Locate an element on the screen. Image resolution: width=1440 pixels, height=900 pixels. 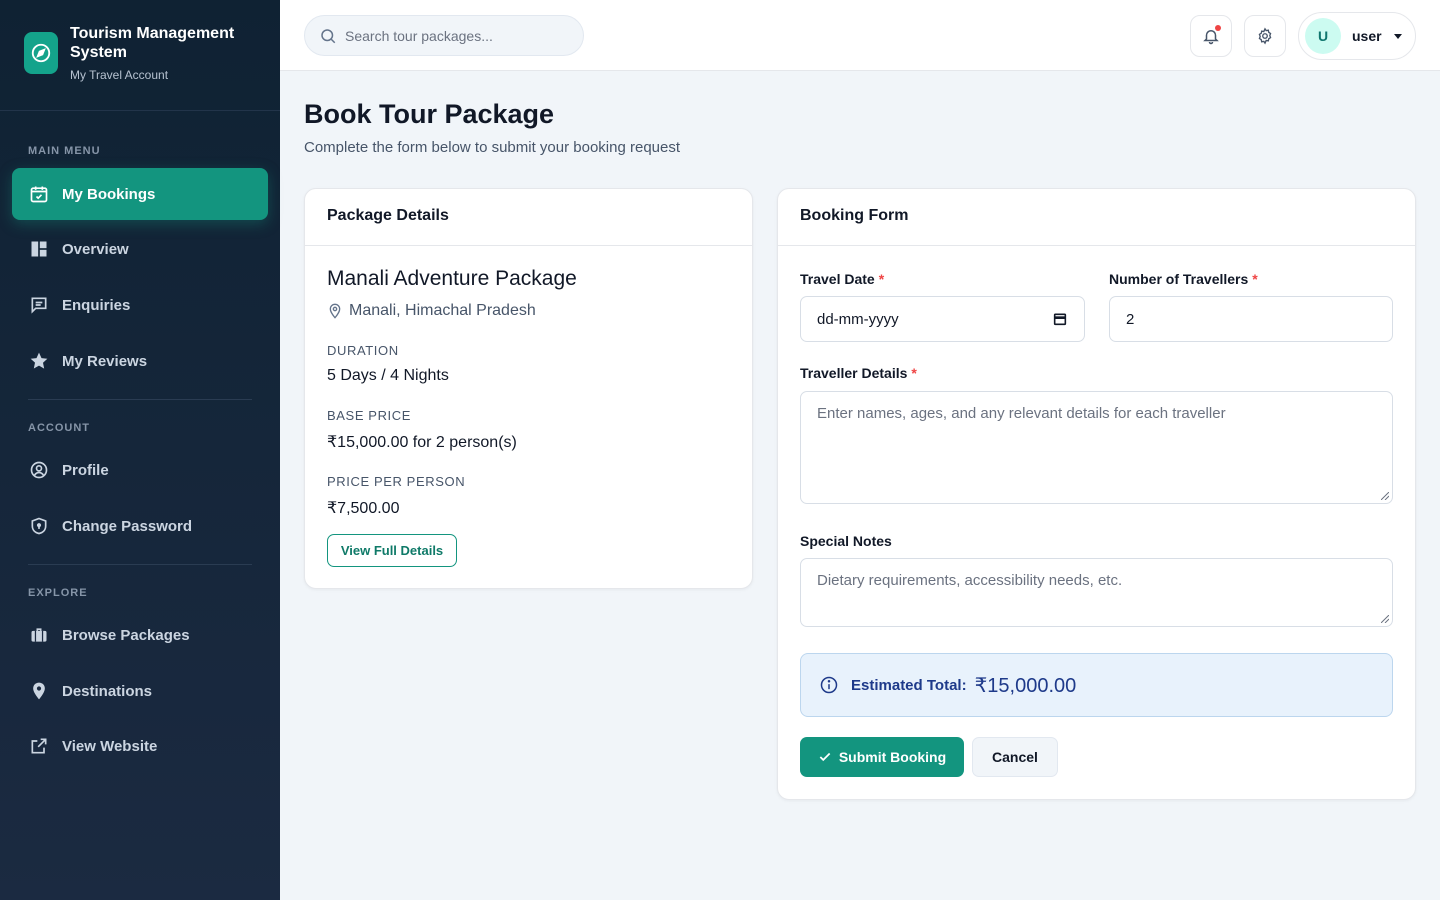
search-box is located at coordinates (444, 35).